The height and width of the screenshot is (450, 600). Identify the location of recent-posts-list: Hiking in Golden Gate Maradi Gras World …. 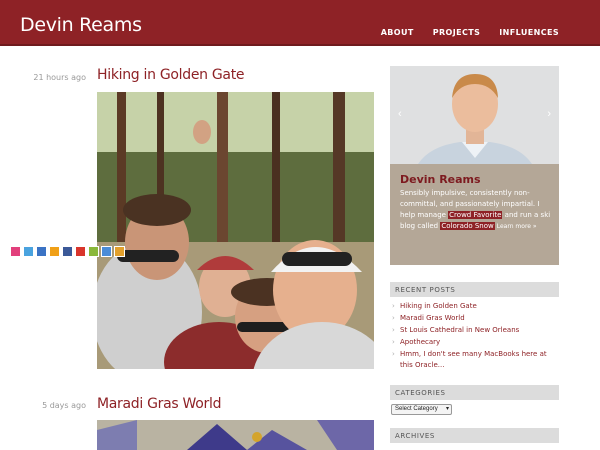
(475, 336).